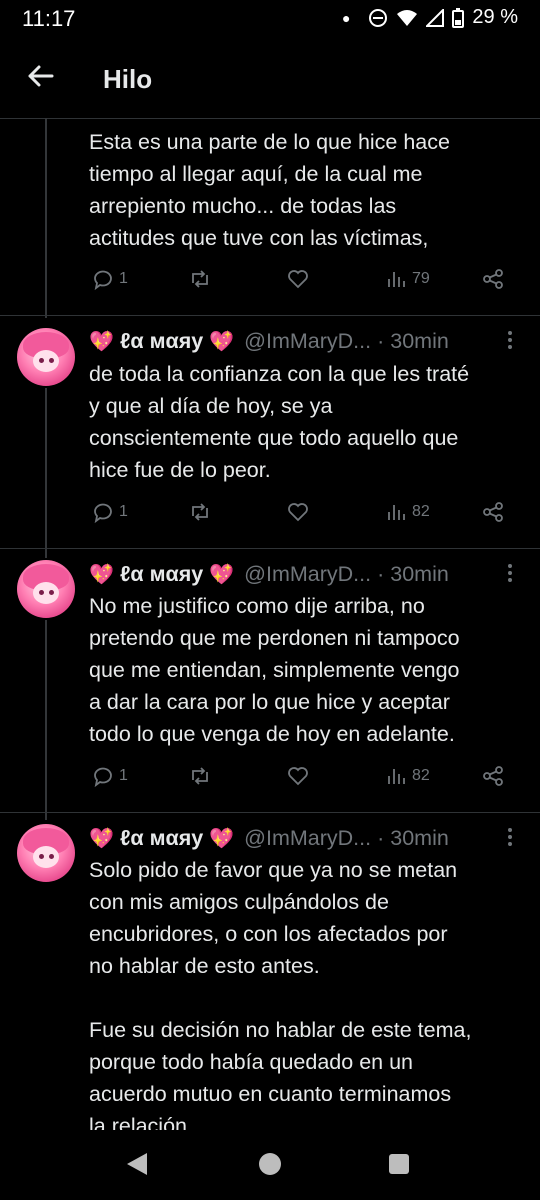 This screenshot has width=540, height=1200. I want to click on wifi-icon, so click(407, 17).